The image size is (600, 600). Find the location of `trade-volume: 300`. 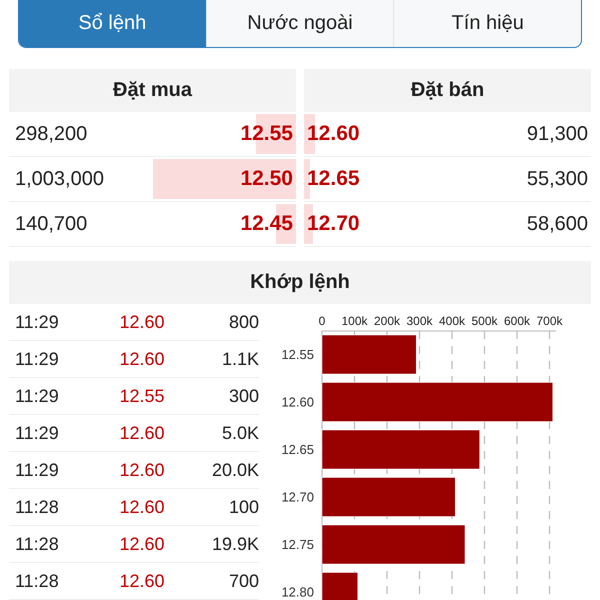

trade-volume: 300 is located at coordinates (243, 396).